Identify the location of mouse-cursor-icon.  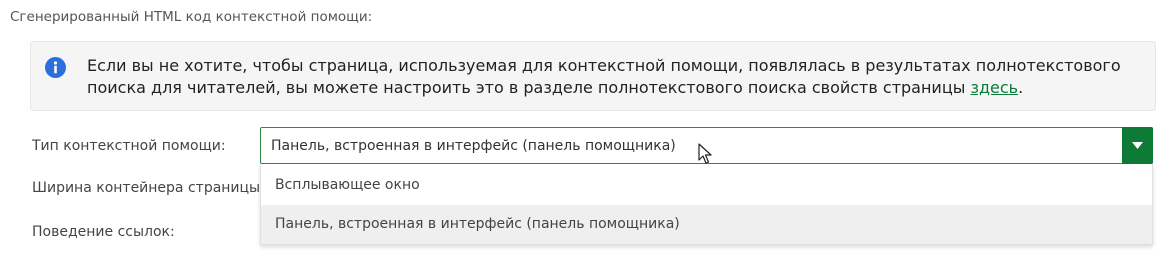
(705, 153).